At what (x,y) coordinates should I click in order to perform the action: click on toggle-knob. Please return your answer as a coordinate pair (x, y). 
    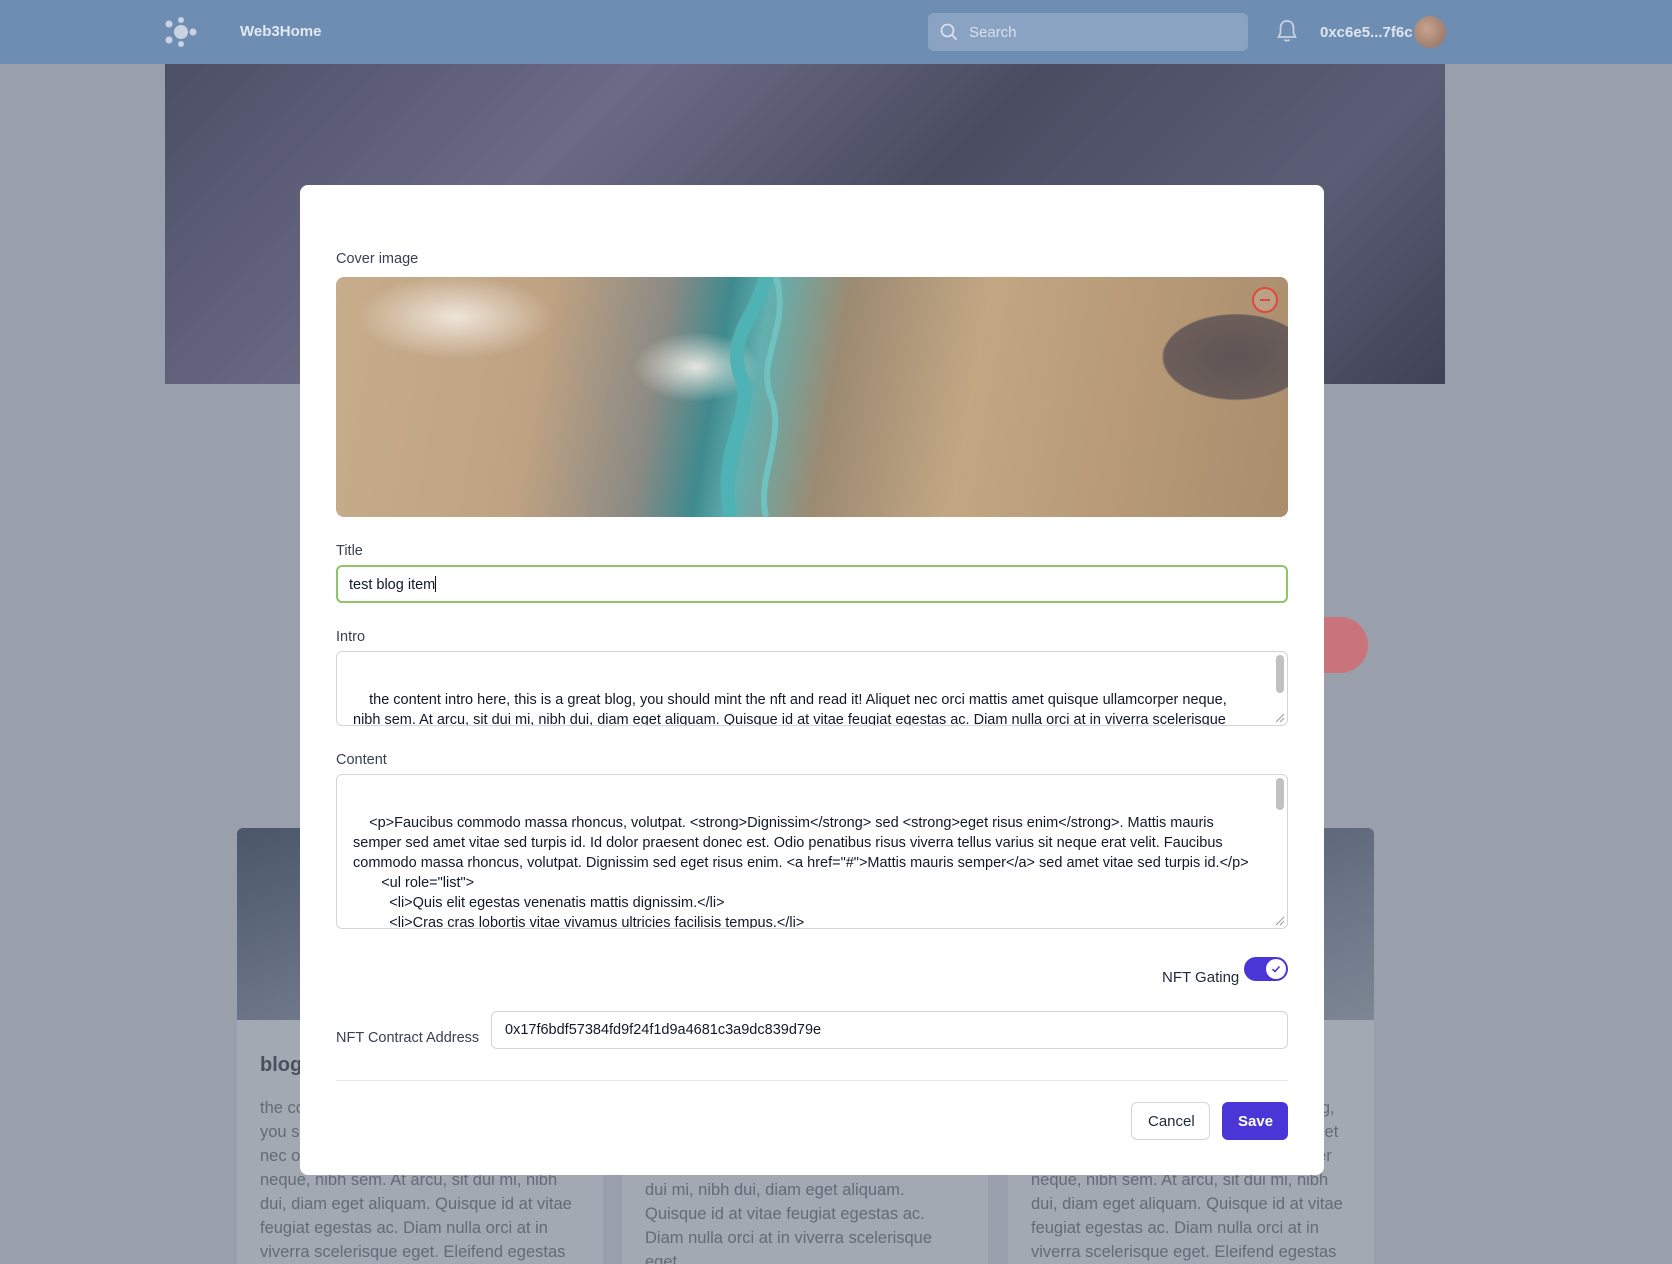
    Looking at the image, I should click on (1276, 969).